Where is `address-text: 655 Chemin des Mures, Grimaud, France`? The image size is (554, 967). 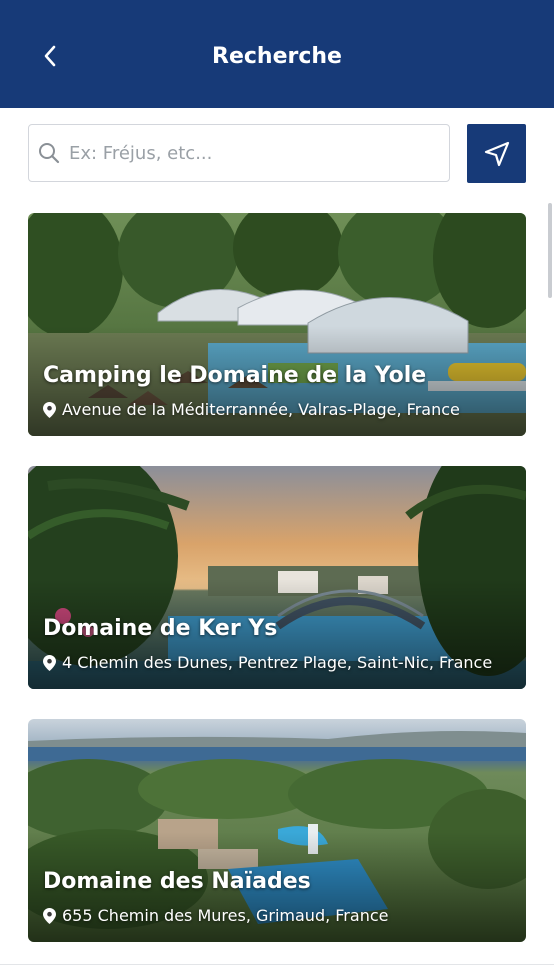 address-text: 655 Chemin des Mures, Grimaud, France is located at coordinates (225, 915).